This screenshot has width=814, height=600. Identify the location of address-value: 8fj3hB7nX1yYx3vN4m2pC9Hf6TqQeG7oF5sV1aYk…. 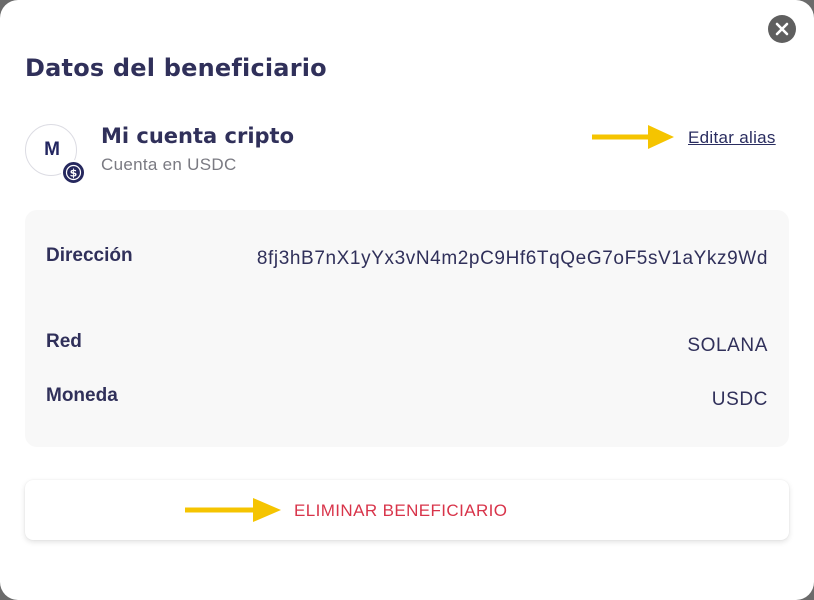
(512, 258).